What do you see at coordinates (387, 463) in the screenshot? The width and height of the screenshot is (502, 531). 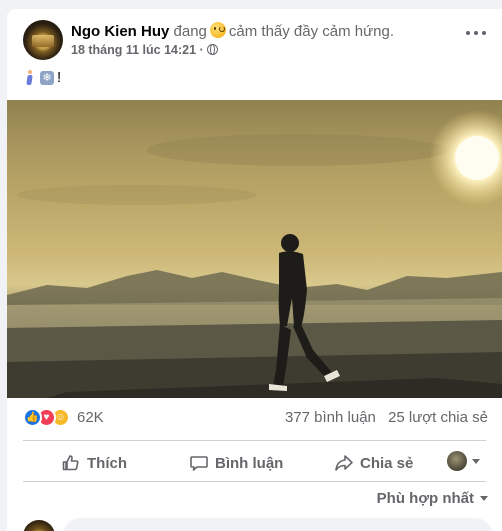 I see `share-label: Chia sẻ` at bounding box center [387, 463].